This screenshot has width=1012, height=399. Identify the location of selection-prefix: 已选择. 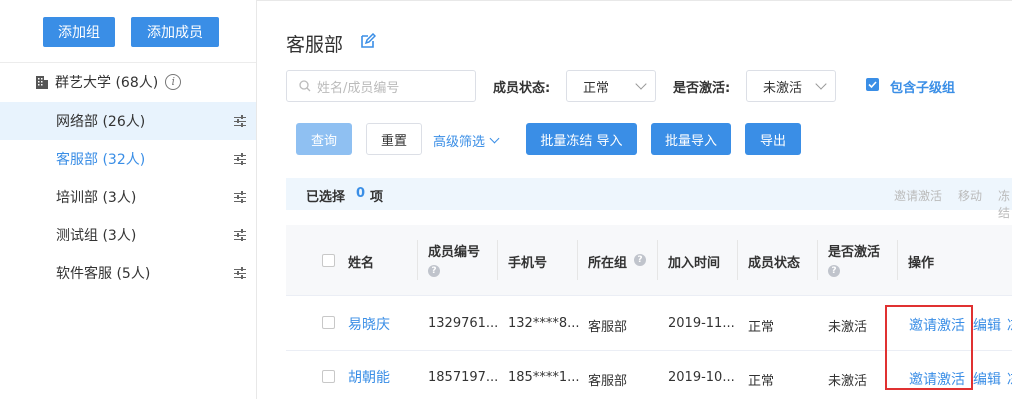
(326, 197).